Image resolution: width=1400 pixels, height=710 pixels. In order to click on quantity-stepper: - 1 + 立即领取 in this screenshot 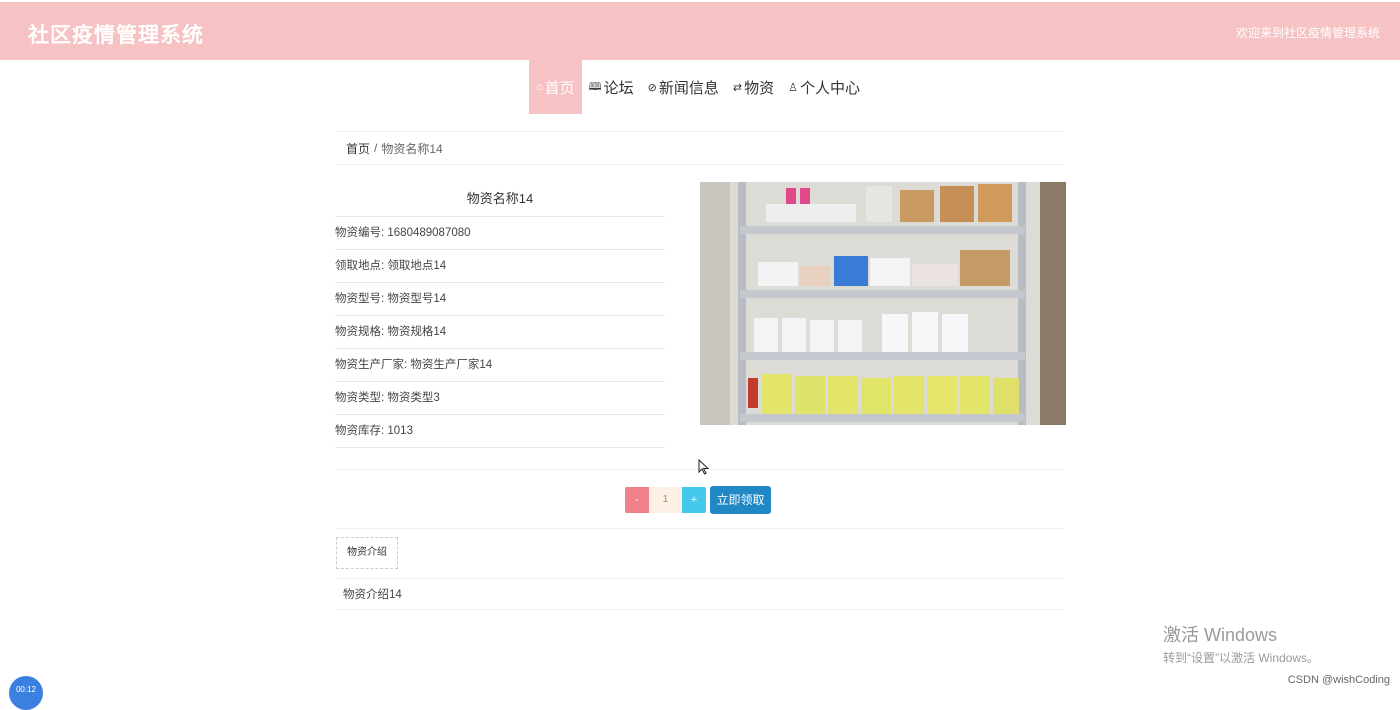, I will do `click(698, 500)`.